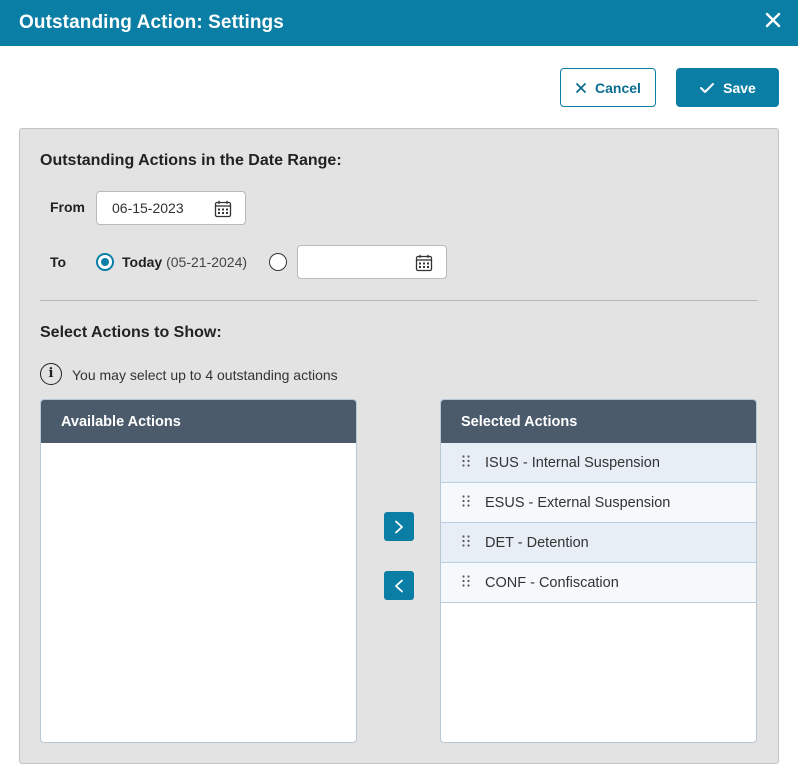 The image size is (798, 782). I want to click on from-date-field: 06-15-2023, so click(171, 208).